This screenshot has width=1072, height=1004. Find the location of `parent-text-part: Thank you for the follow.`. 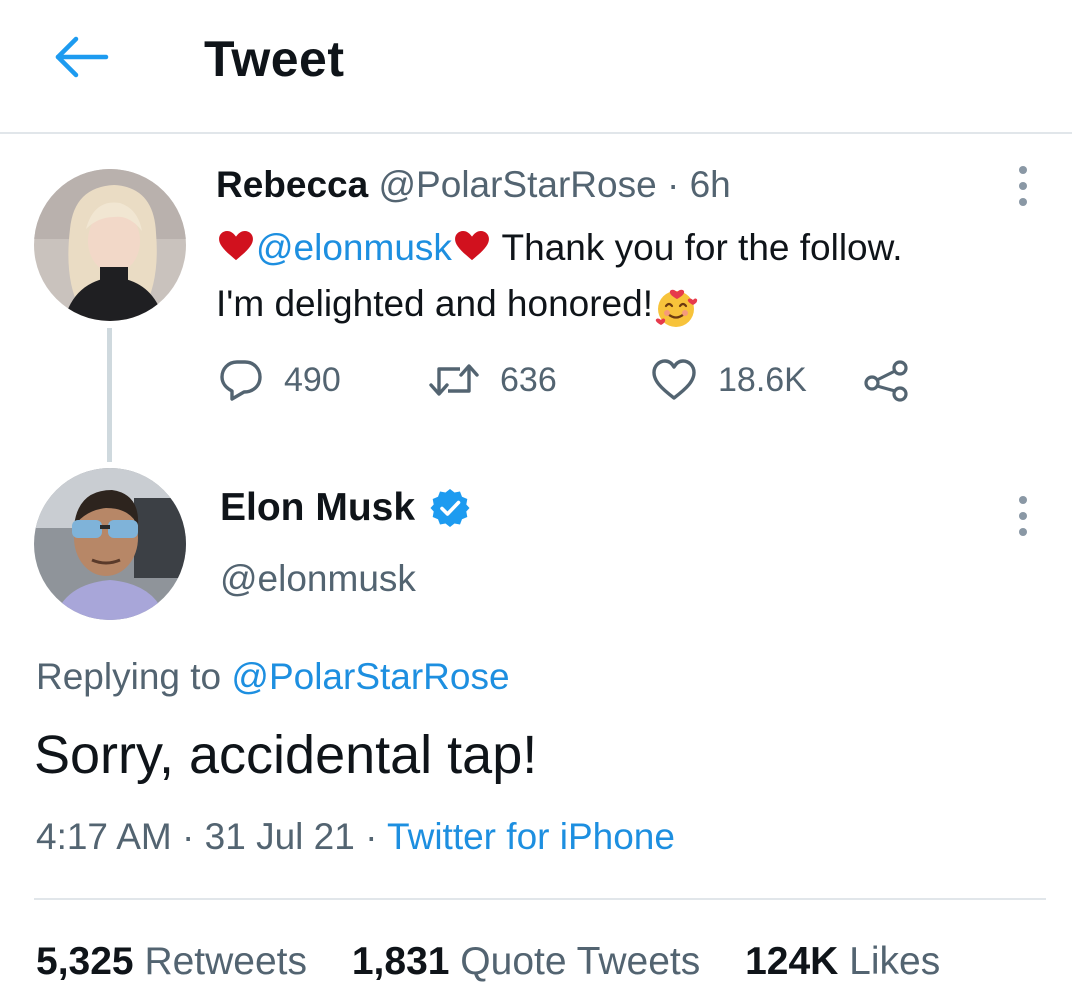

parent-text-part: Thank you for the follow. is located at coordinates (697, 247).